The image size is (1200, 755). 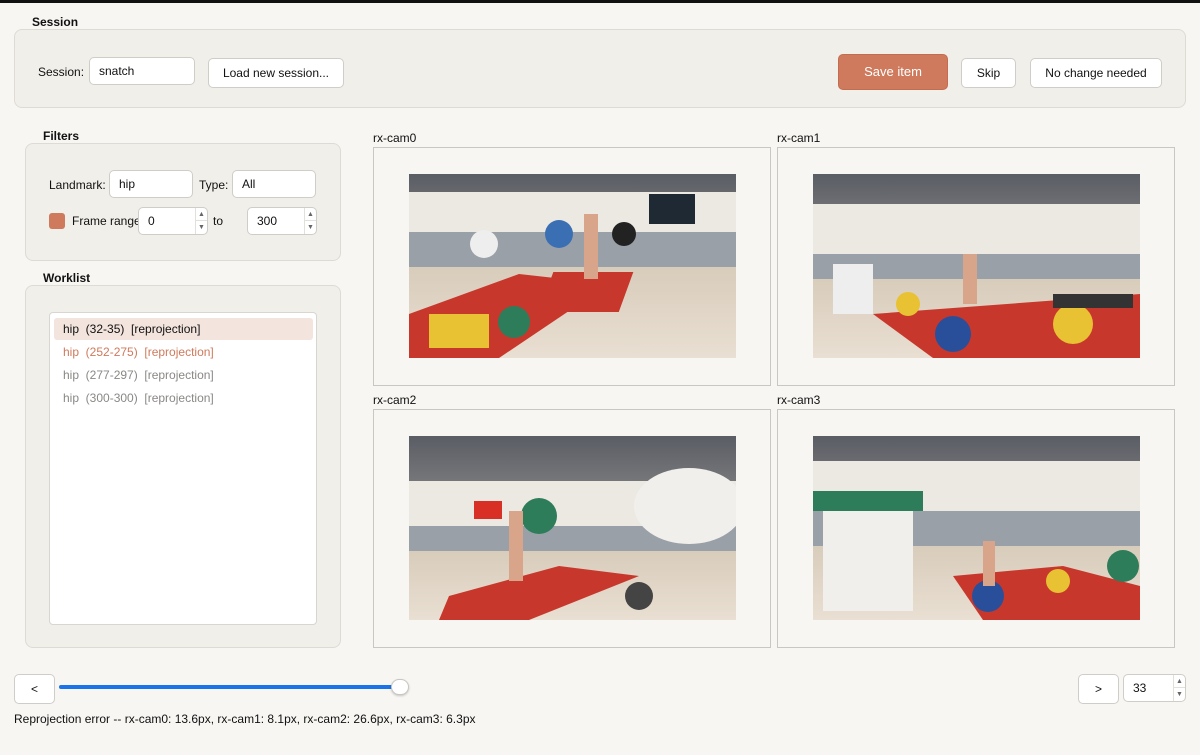 I want to click on range-to-stepper: 300 ▲ ▼, so click(x=282, y=221).